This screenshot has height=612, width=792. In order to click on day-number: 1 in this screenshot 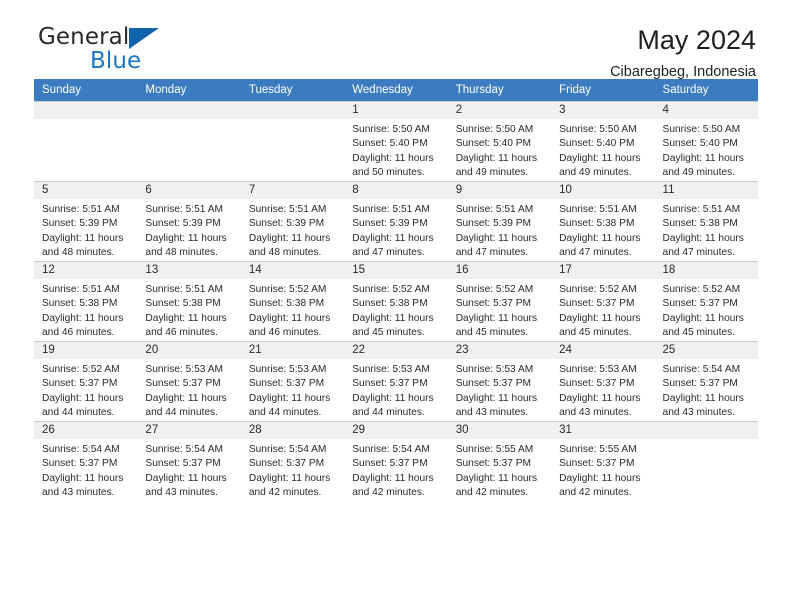, I will do `click(396, 110)`.